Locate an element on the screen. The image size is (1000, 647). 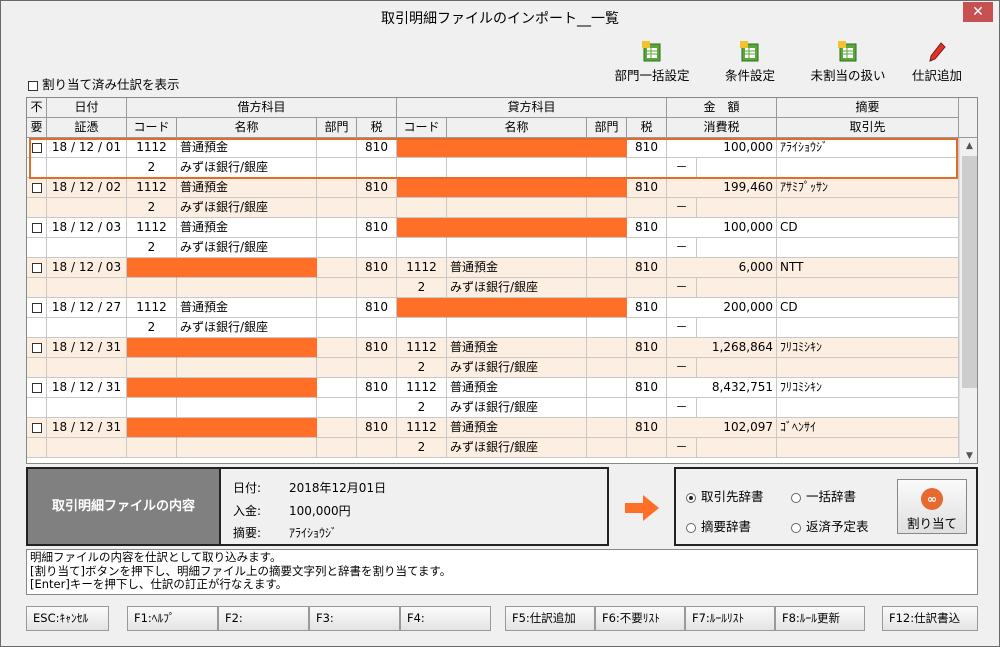
amount-cell: 200,000 is located at coordinates (722, 308).